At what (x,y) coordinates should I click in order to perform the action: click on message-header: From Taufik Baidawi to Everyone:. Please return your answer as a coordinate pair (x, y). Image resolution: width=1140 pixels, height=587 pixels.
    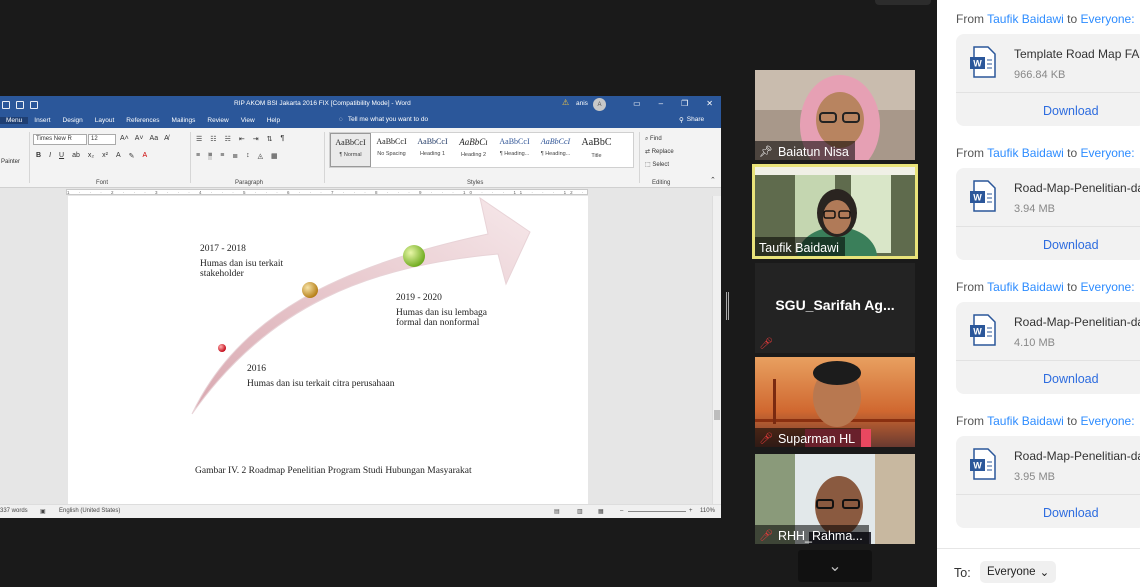
    Looking at the image, I should click on (1045, 19).